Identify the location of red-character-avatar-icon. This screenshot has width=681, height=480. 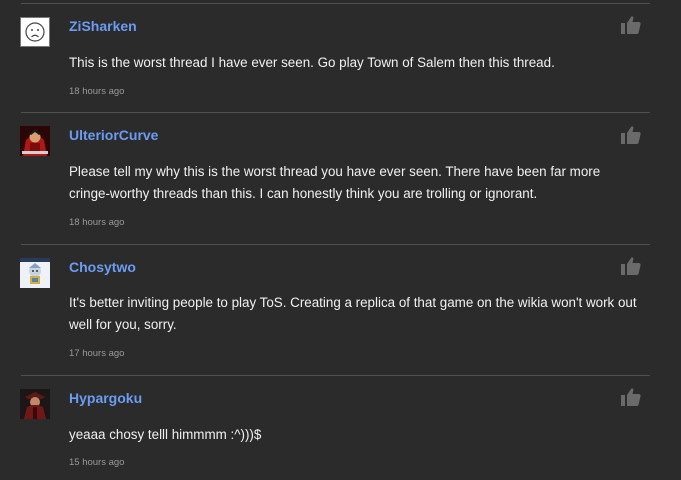
(35, 141).